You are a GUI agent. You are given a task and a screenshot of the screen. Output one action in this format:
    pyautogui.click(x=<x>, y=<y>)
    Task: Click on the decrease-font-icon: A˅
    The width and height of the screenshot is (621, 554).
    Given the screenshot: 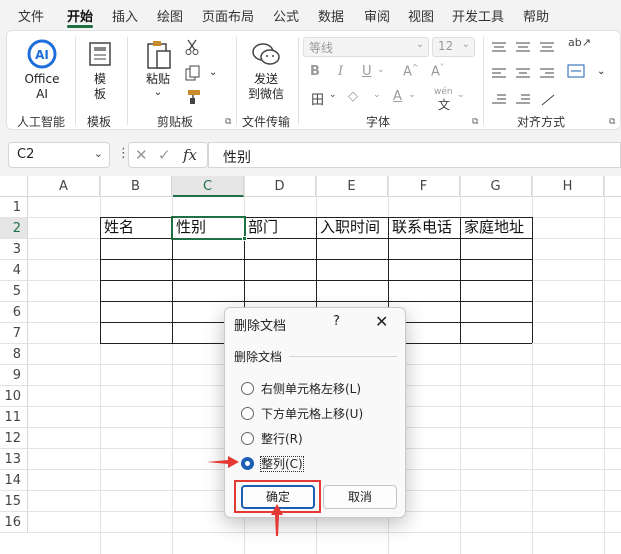 What is the action you would take?
    pyautogui.click(x=437, y=71)
    